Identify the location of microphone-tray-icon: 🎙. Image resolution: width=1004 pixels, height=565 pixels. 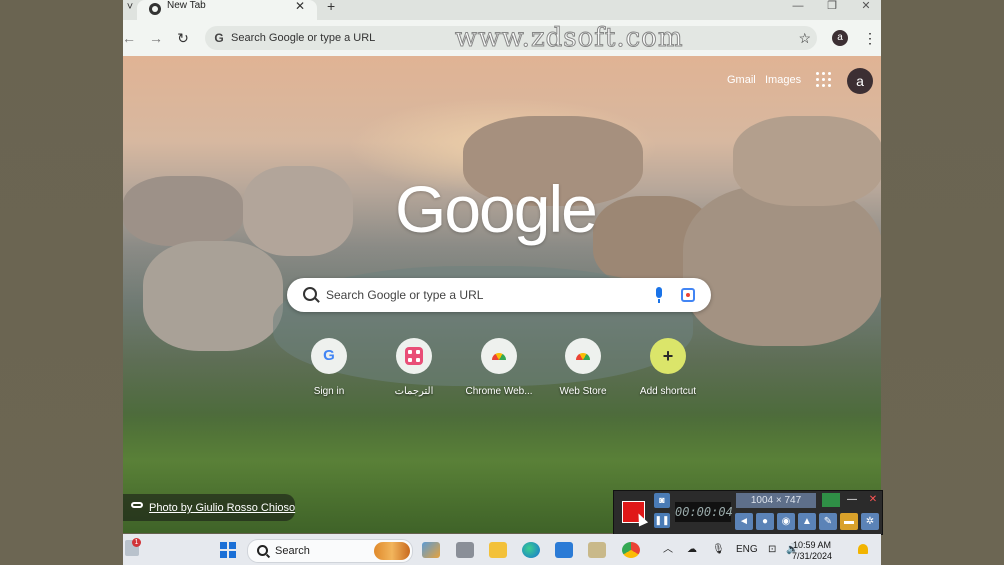
(718, 550).